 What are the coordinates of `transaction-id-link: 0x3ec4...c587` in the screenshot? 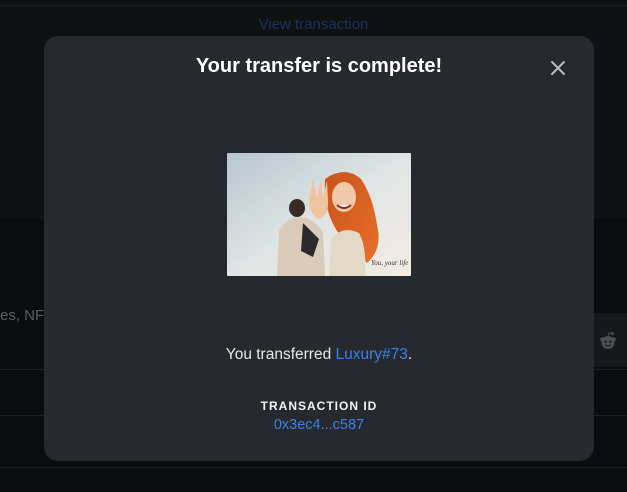 It's located at (319, 425).